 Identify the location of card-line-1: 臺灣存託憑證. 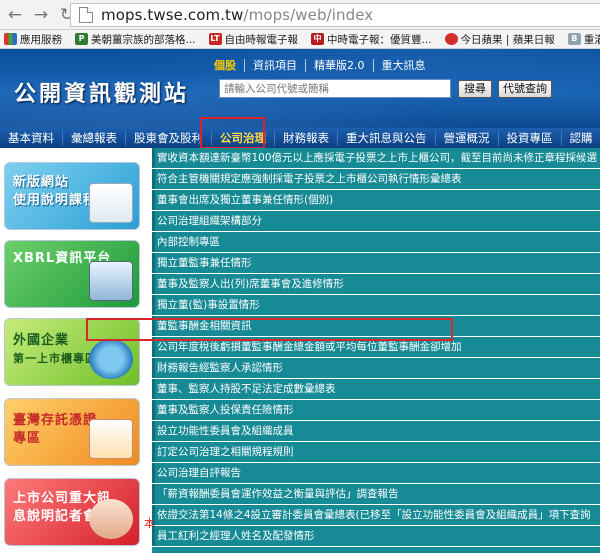
(55, 420).